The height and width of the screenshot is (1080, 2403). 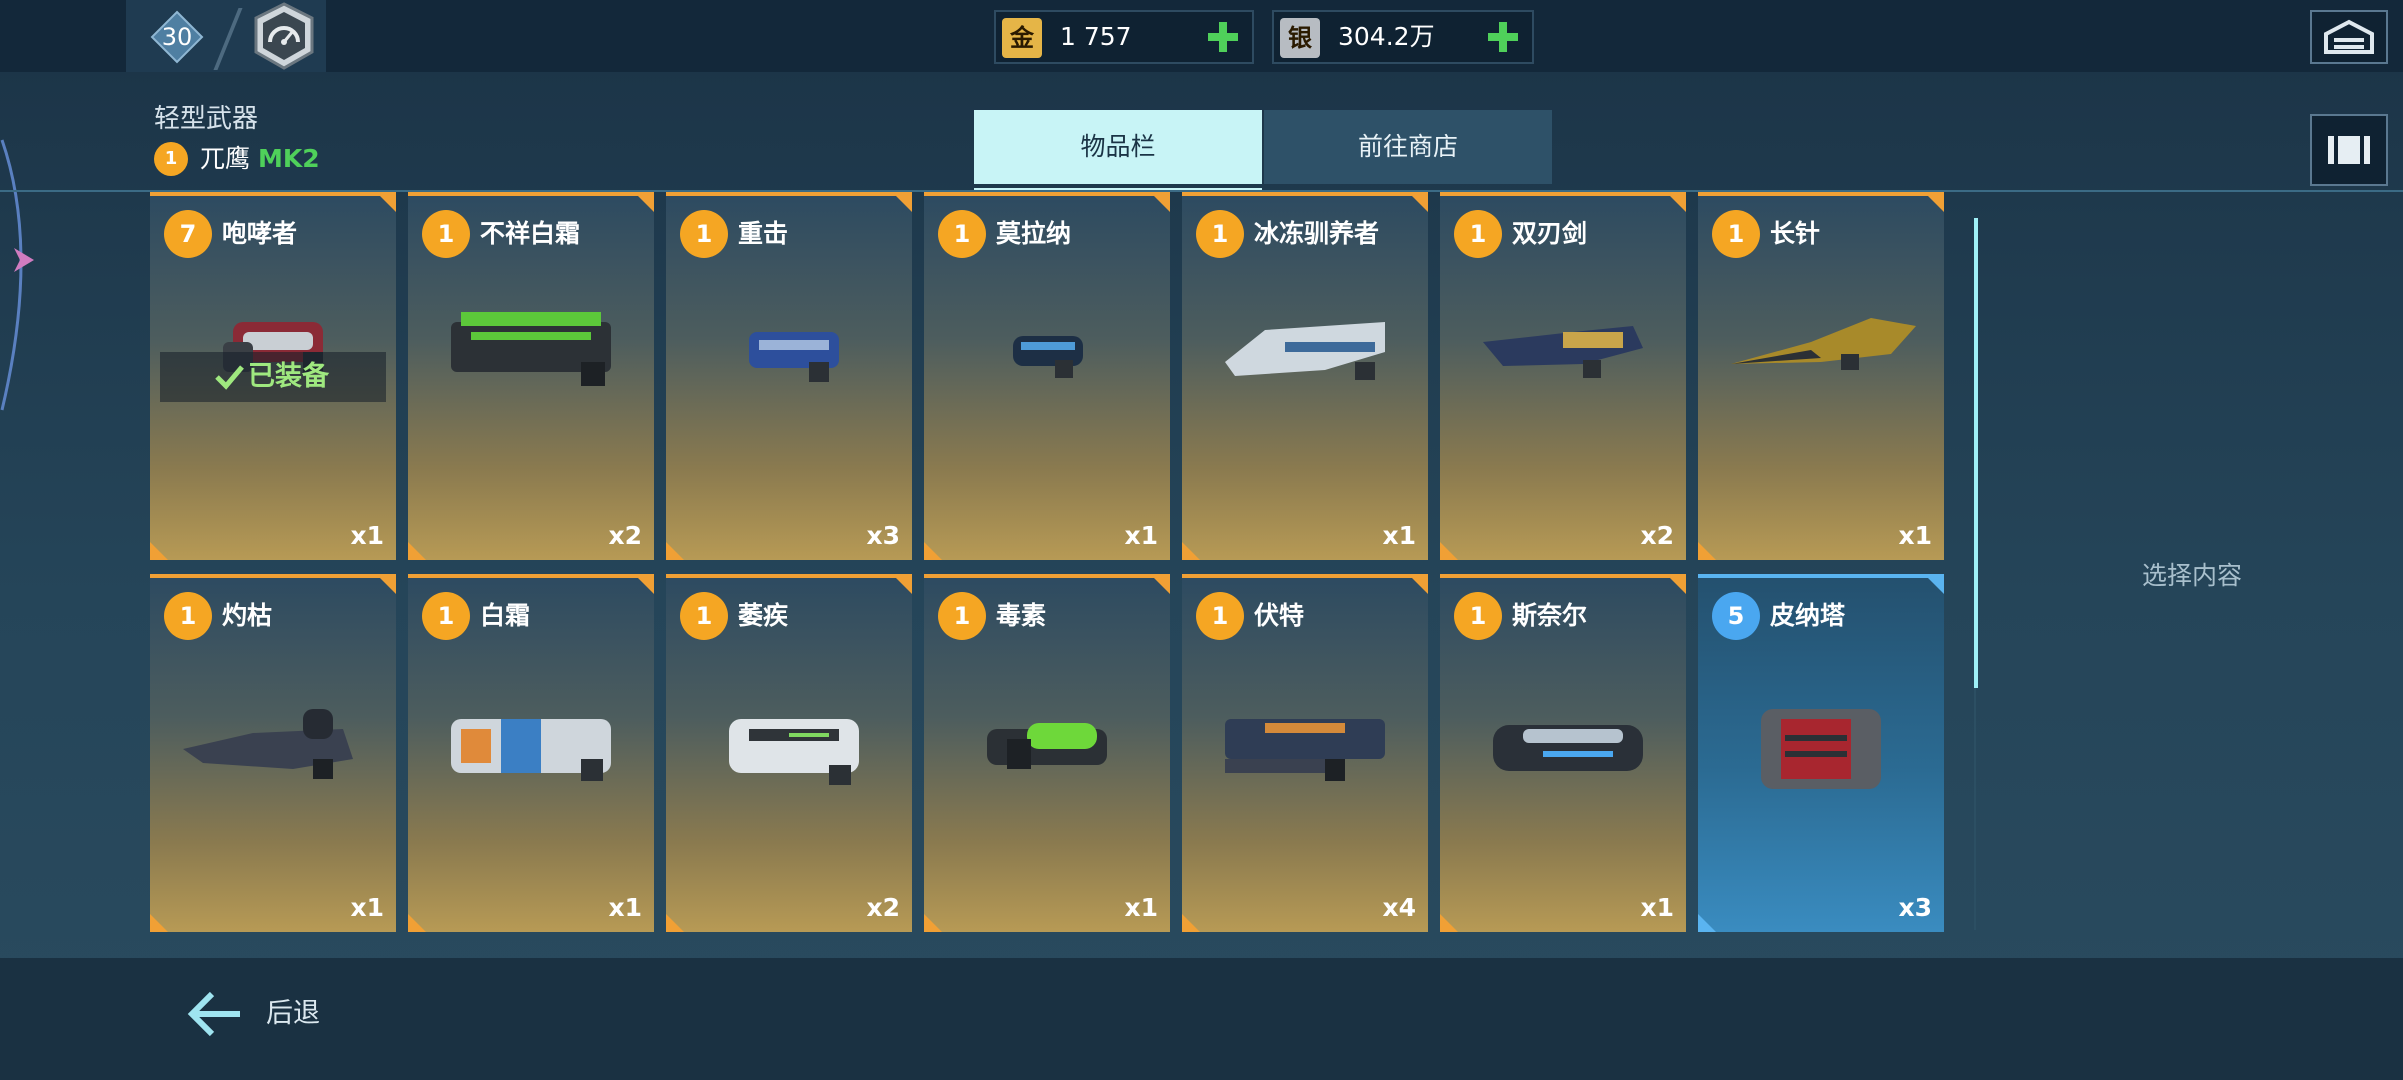 I want to click on weapon-name: 冰冻驯养者, so click(x=1317, y=233).